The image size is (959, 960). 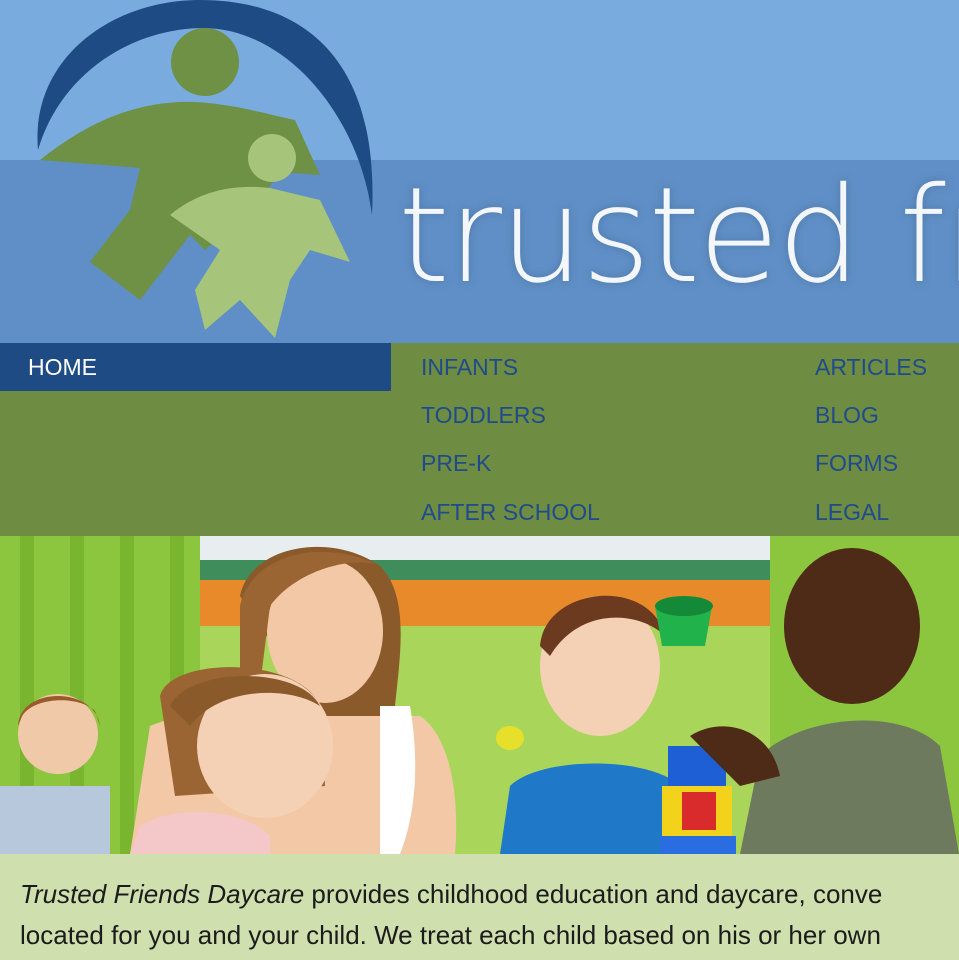 I want to click on nav-item-forms: FORMS, so click(x=856, y=463).